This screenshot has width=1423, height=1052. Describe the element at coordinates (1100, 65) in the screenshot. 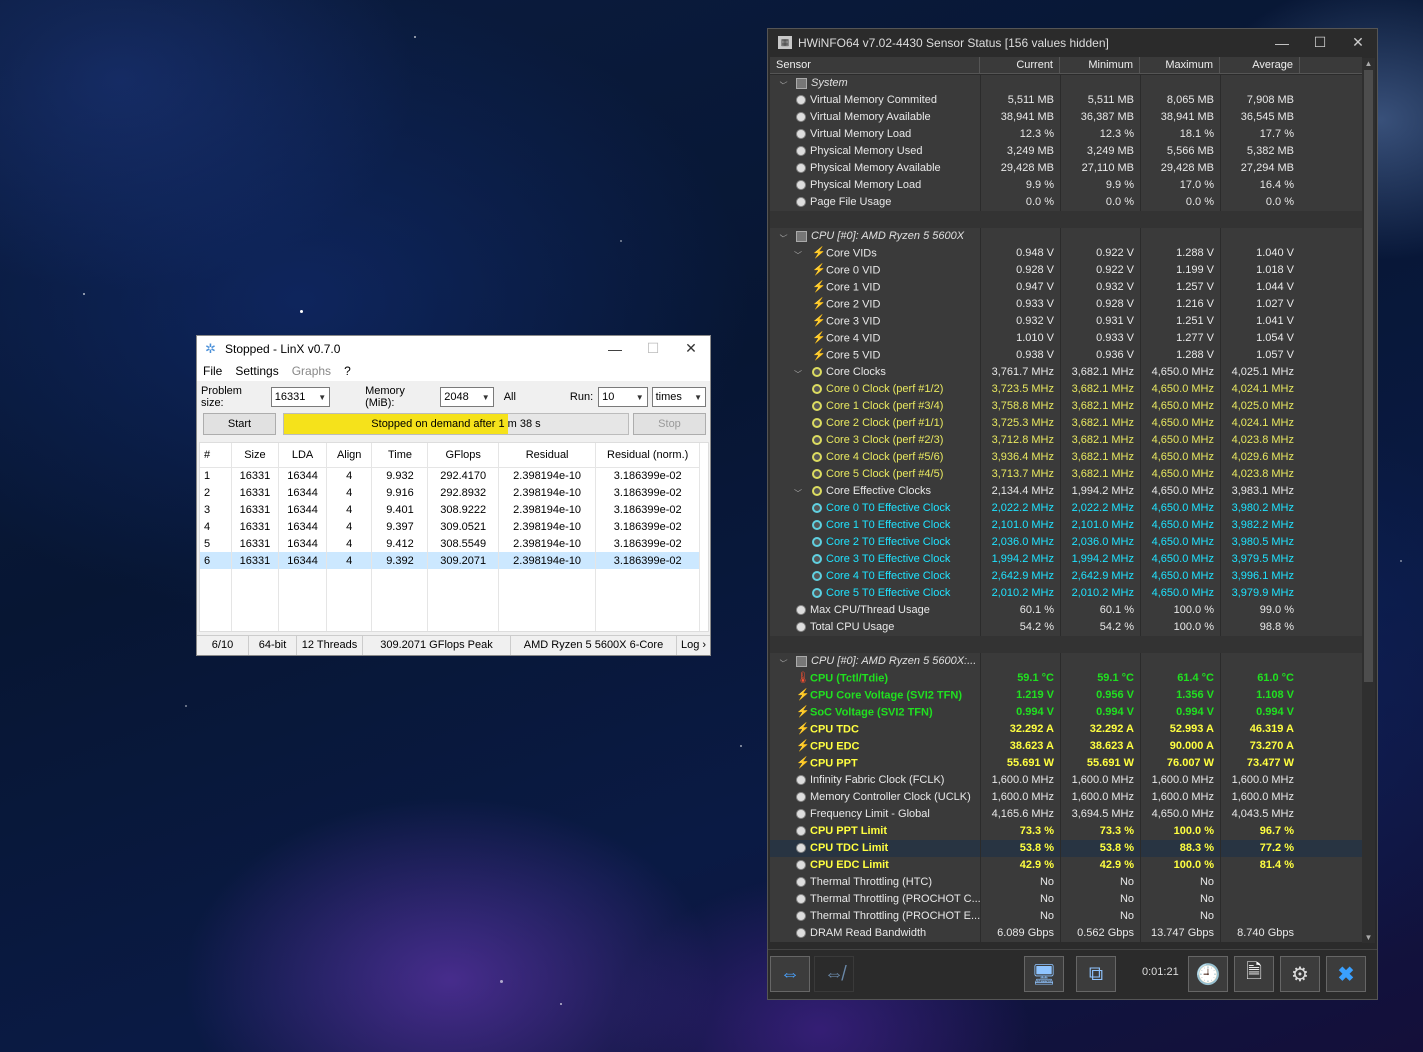

I see `col-minimum: Minimum` at that location.